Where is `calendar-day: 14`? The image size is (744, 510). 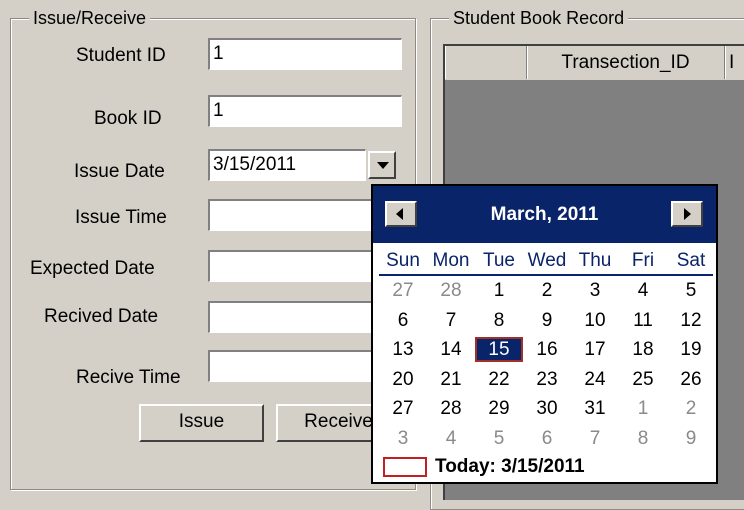 calendar-day: 14 is located at coordinates (451, 349).